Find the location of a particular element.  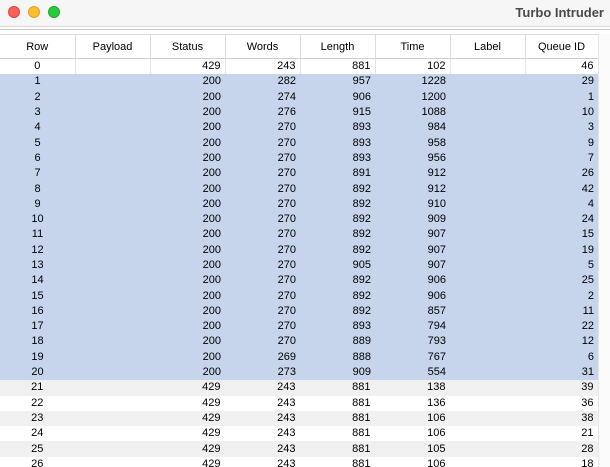

table-row: 11 200 270 892 907 15 is located at coordinates (299, 235).